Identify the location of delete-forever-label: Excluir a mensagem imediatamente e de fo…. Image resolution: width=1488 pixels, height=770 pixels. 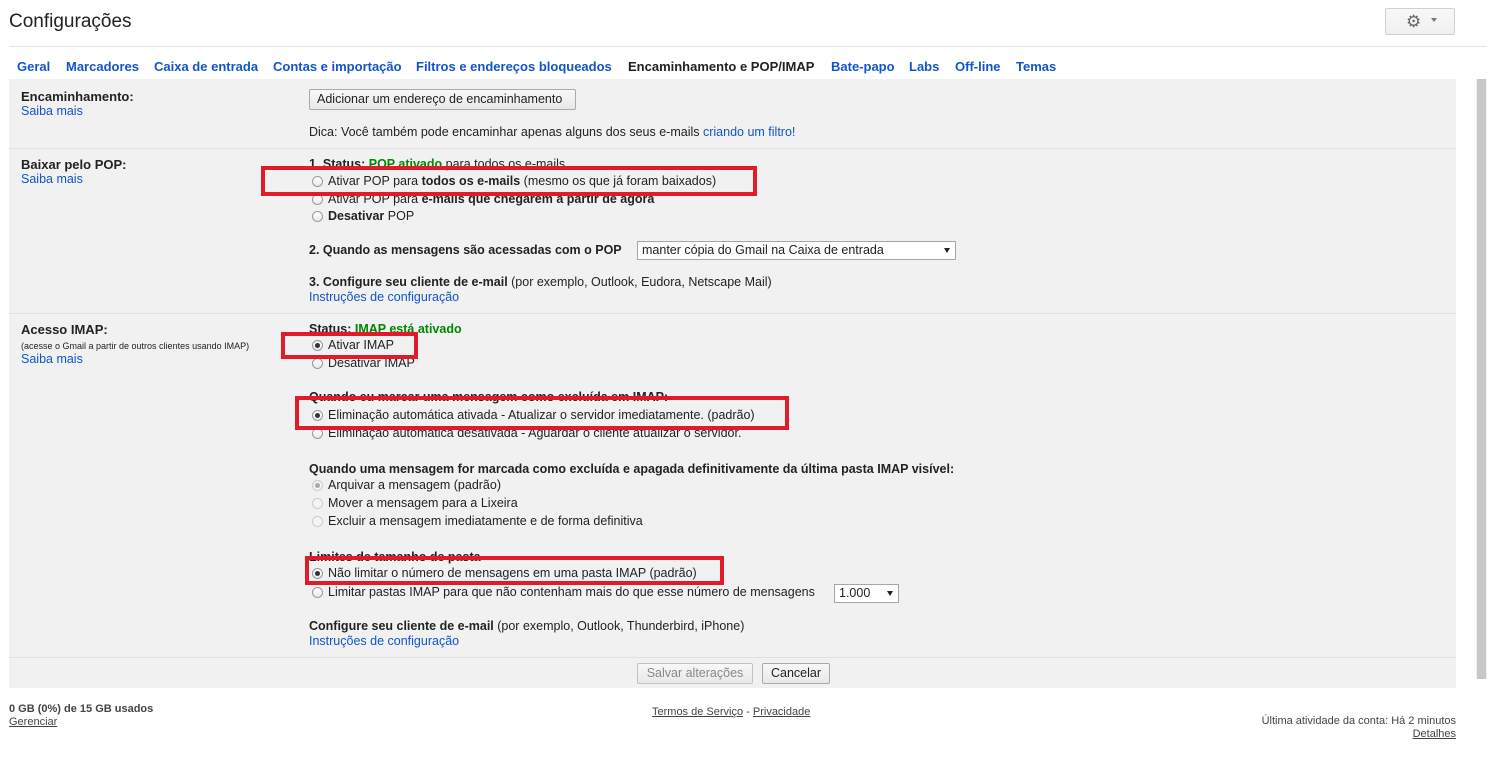
(485, 521).